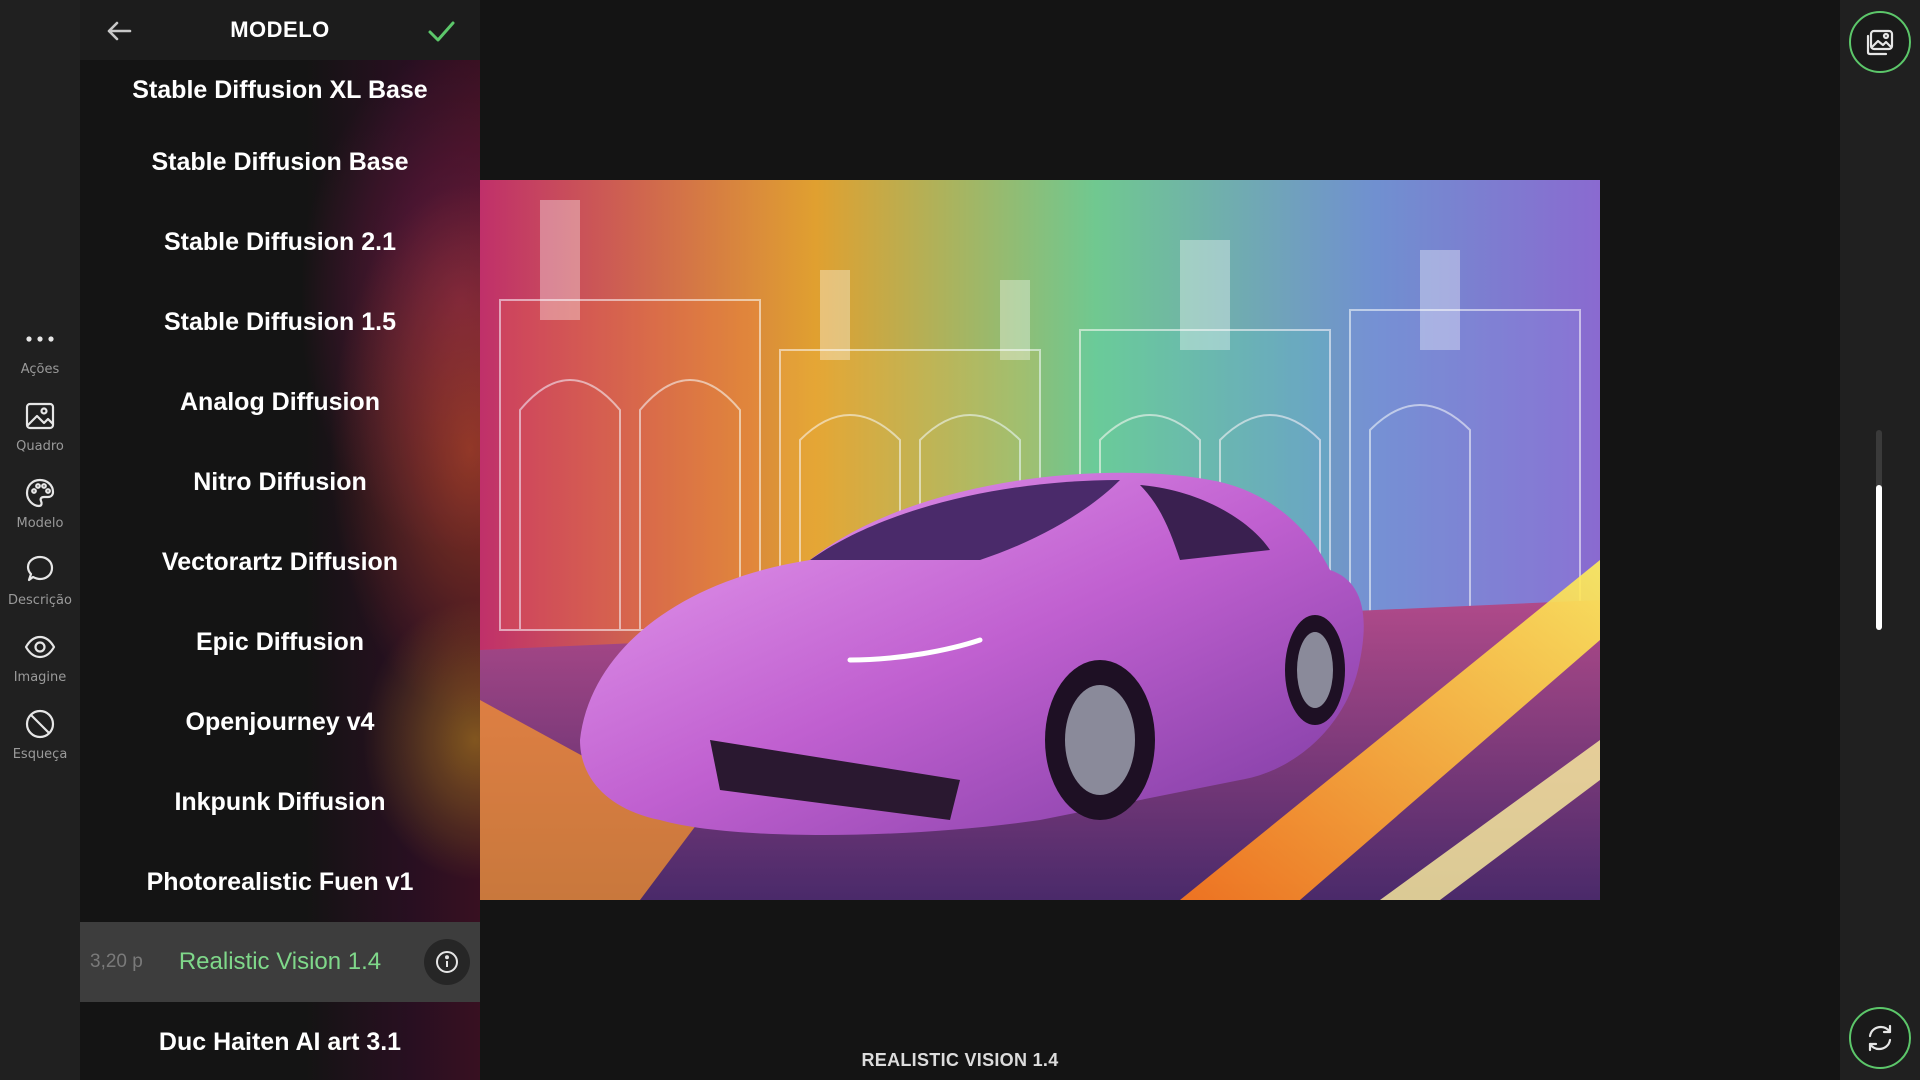  I want to click on rail-label-descricao: Descrição, so click(40, 600).